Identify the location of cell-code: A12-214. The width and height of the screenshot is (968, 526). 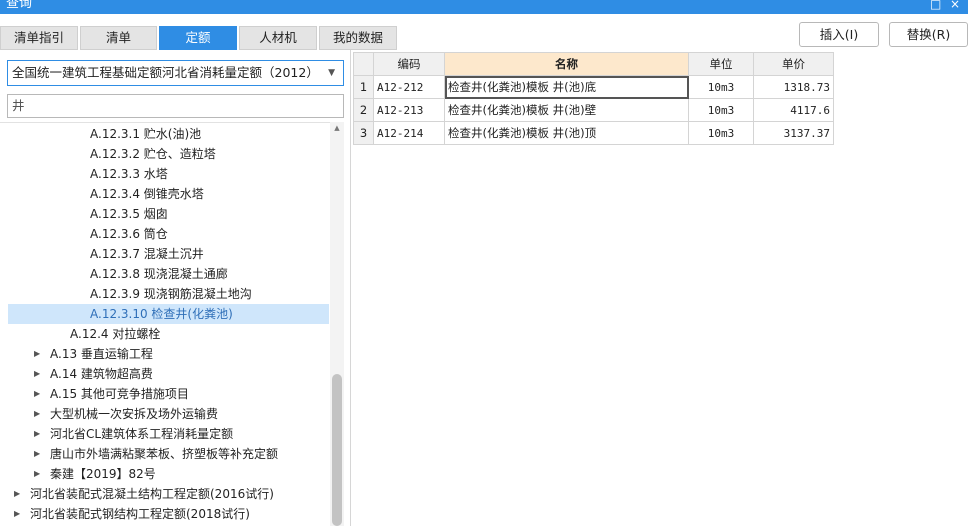
(409, 133).